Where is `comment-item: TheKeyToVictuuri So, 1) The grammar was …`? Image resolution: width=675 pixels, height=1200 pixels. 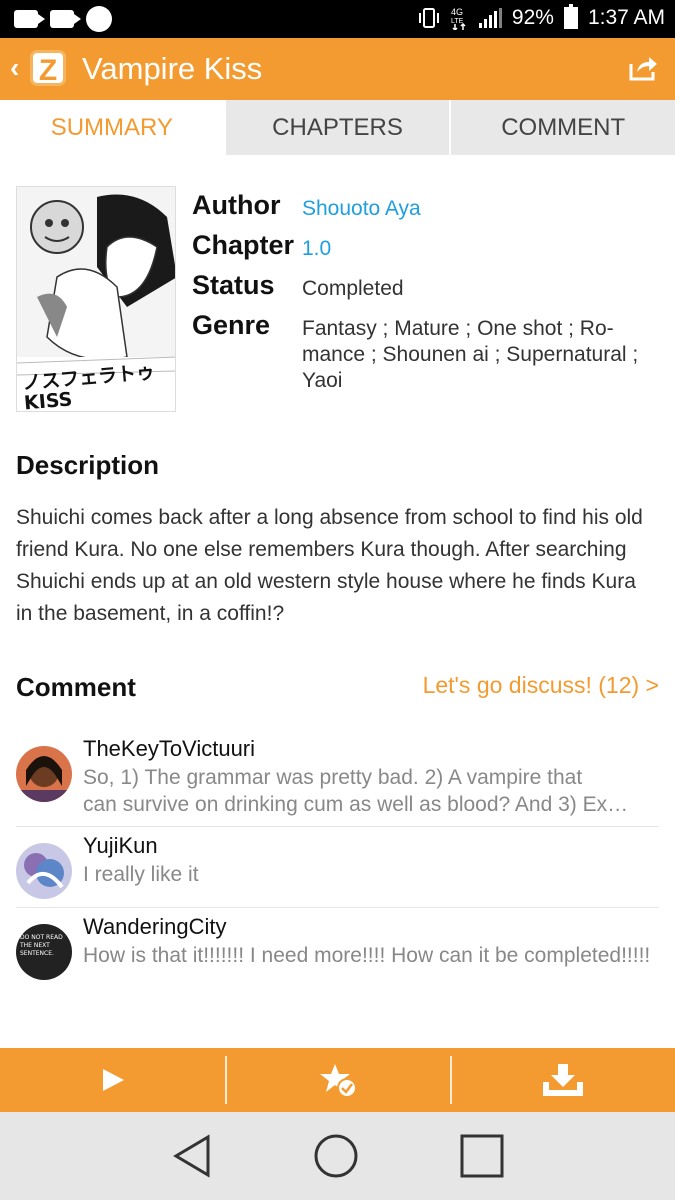
comment-item: TheKeyToVictuuri So, 1) The grammar was … is located at coordinates (337, 778).